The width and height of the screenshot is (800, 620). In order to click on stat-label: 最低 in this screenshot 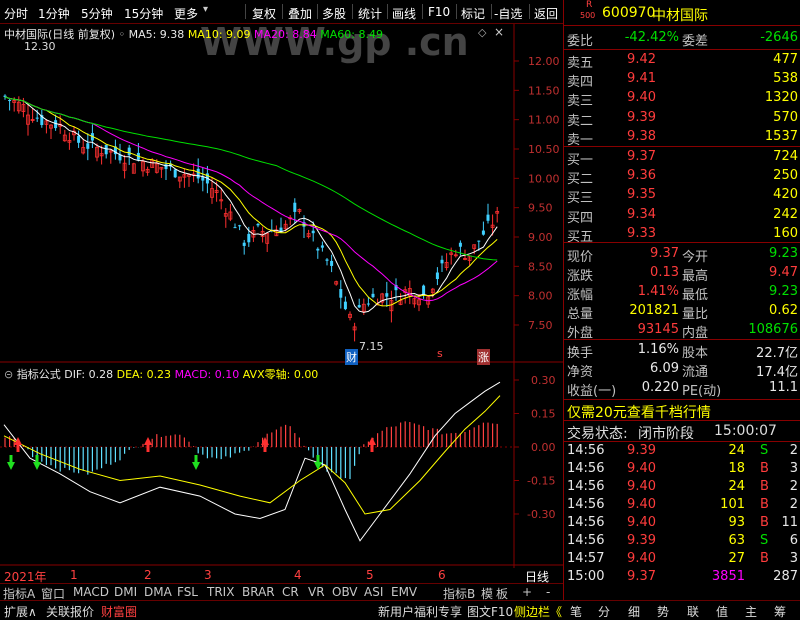, I will do `click(695, 295)`.